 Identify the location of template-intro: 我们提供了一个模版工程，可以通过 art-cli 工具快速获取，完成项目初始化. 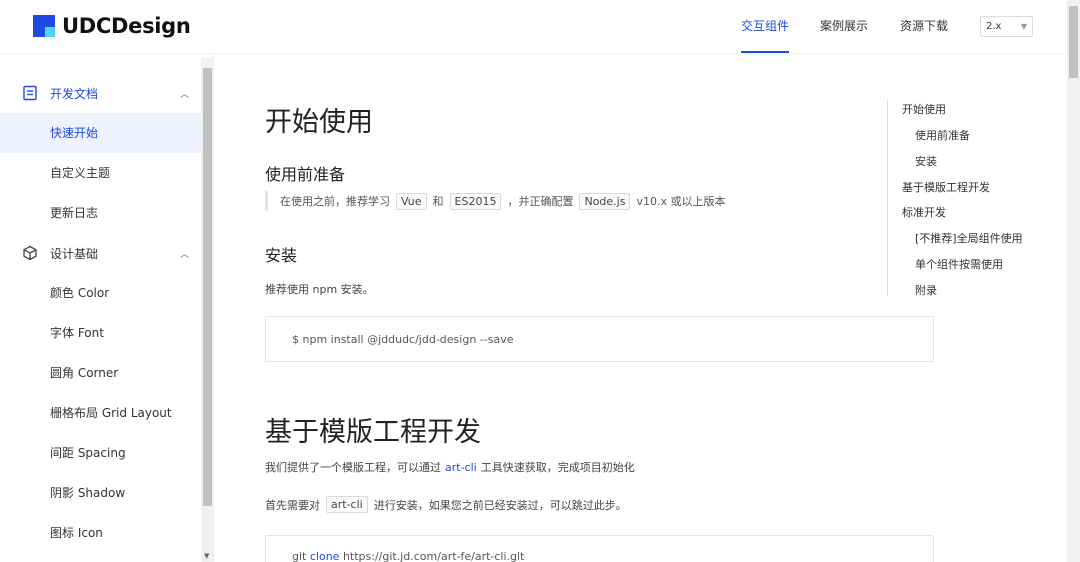
(450, 467).